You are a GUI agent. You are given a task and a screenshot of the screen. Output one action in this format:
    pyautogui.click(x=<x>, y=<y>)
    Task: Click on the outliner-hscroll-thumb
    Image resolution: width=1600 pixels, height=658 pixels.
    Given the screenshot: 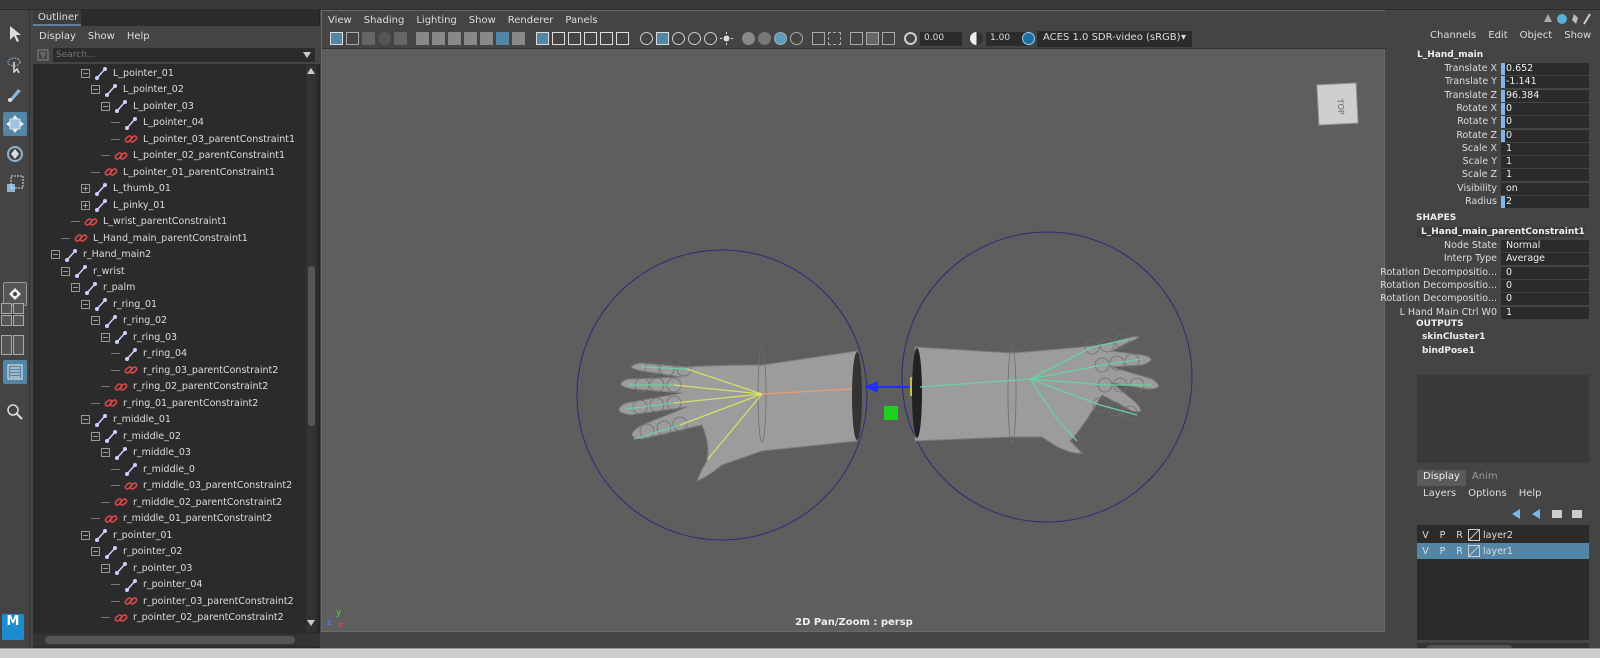 What is the action you would take?
    pyautogui.click(x=170, y=640)
    